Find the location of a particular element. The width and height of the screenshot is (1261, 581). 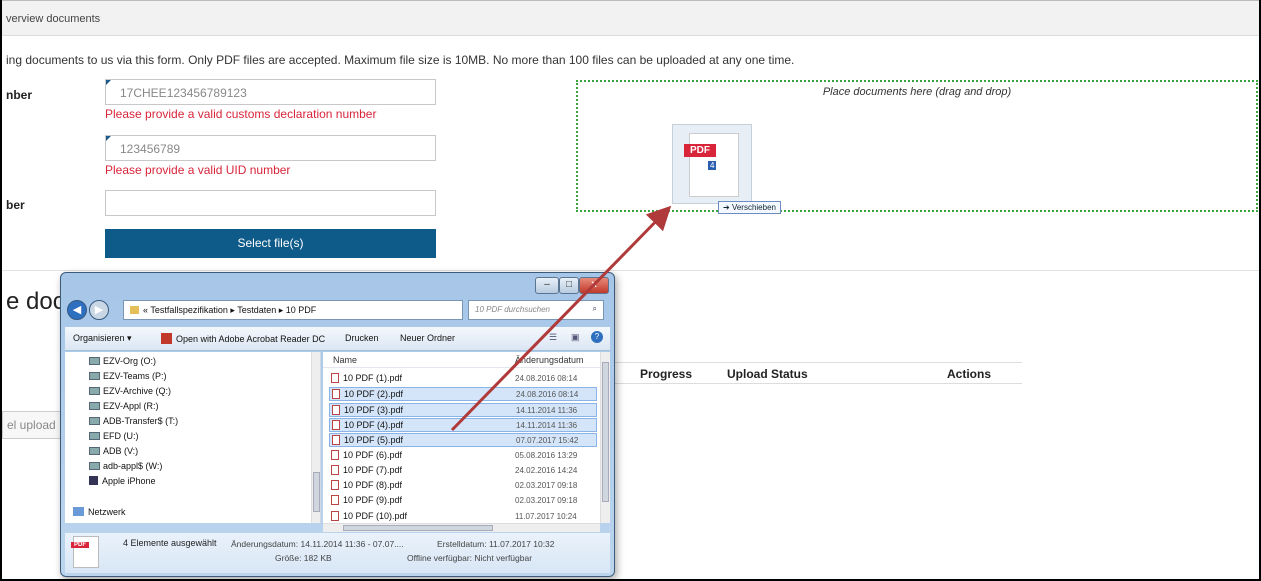

file-row: 10 PDF (5).pdf 07.07.2017 15:42 is located at coordinates (463, 440).